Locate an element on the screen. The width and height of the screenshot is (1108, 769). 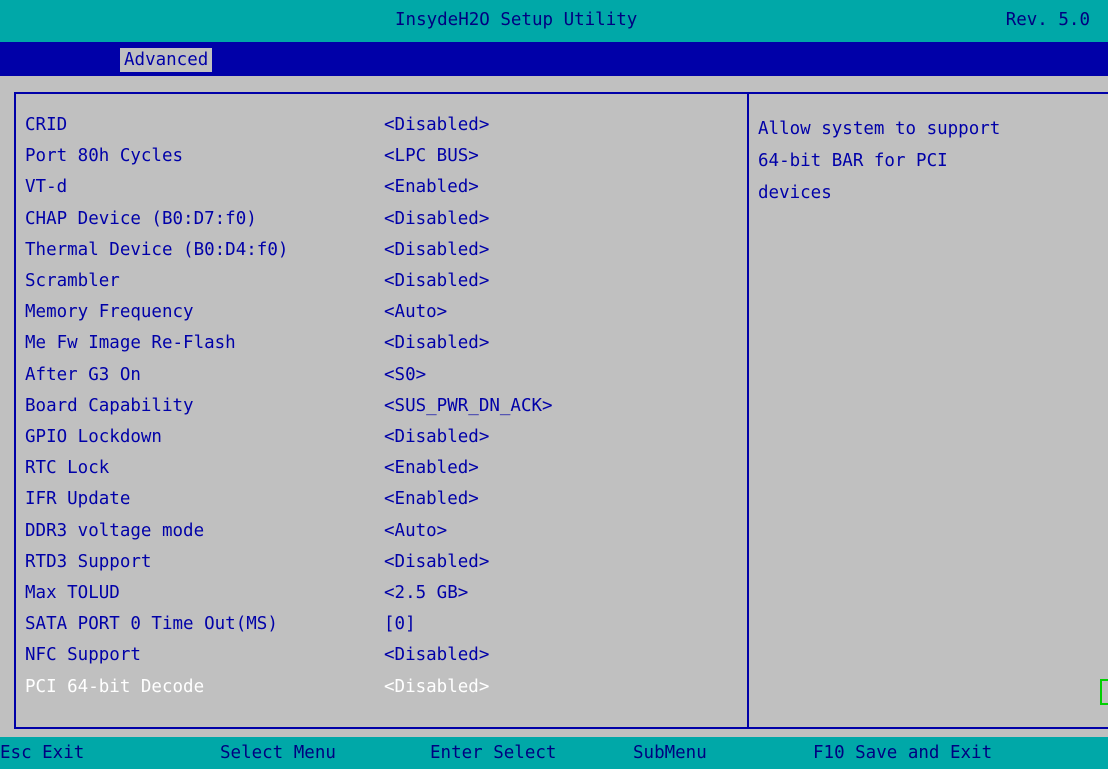
setting-row: PCI 64-bit Decode <Disabled> is located at coordinates (375, 687).